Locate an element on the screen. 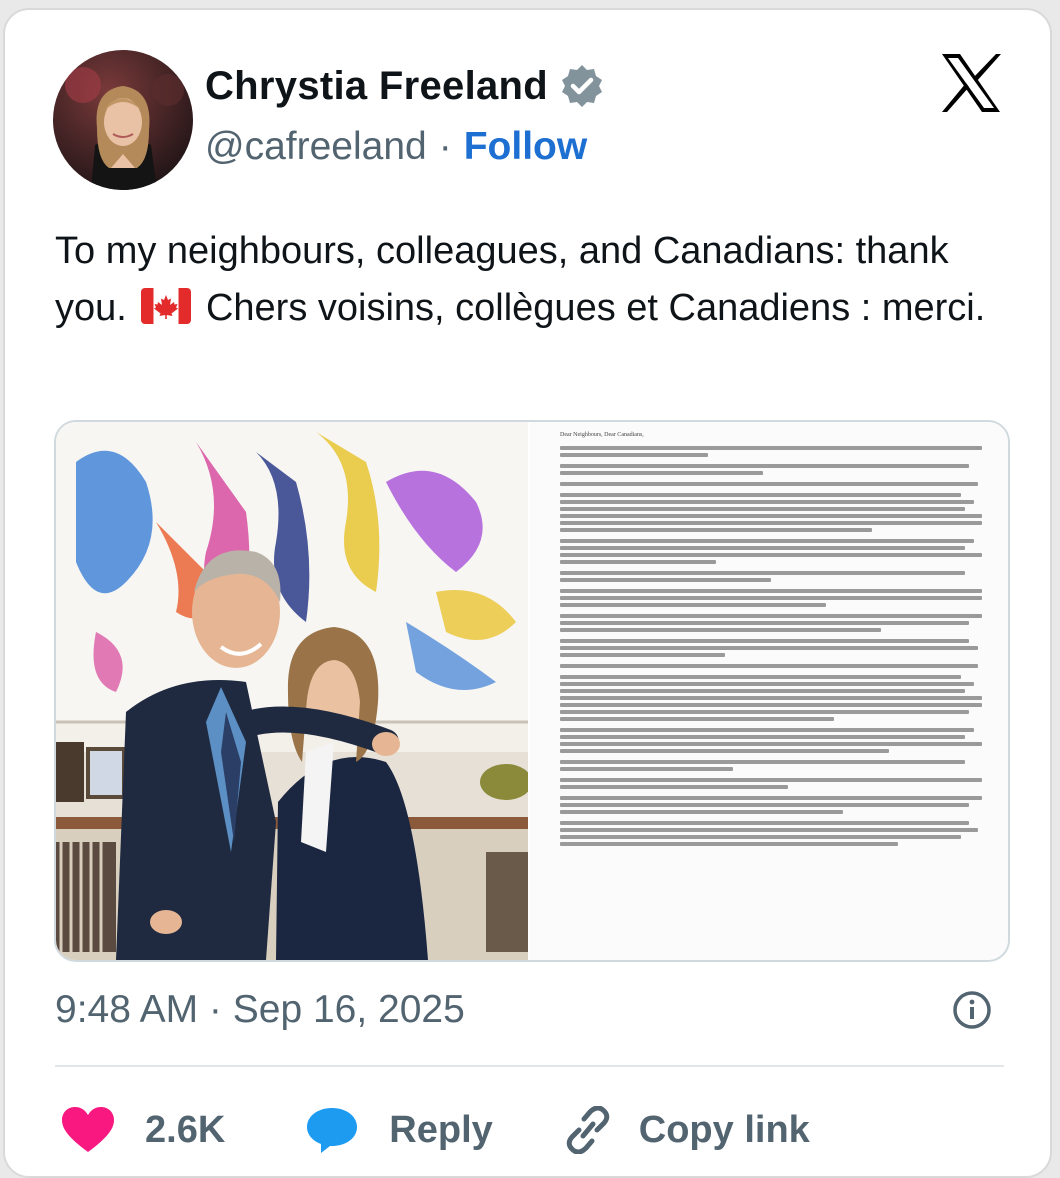  avatar is located at coordinates (123, 120).